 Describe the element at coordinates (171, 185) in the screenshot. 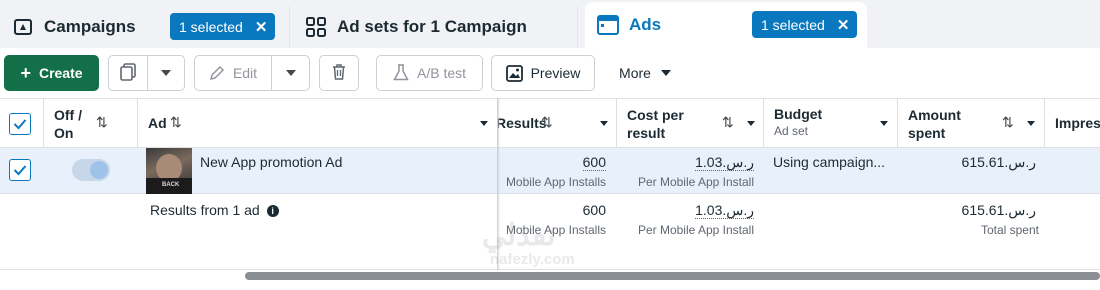

I see `thumbnail-text: BACK` at that location.